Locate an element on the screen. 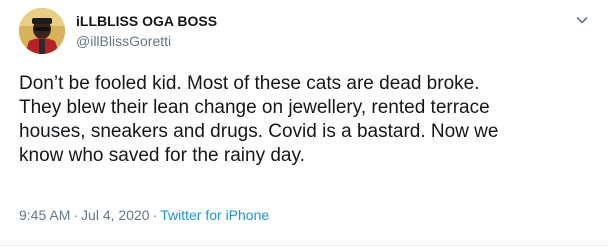 The height and width of the screenshot is (248, 608). tweet-meta: 9:45 AM · Jul 4, 2020 · Twitter for iPhone is located at coordinates (144, 215).